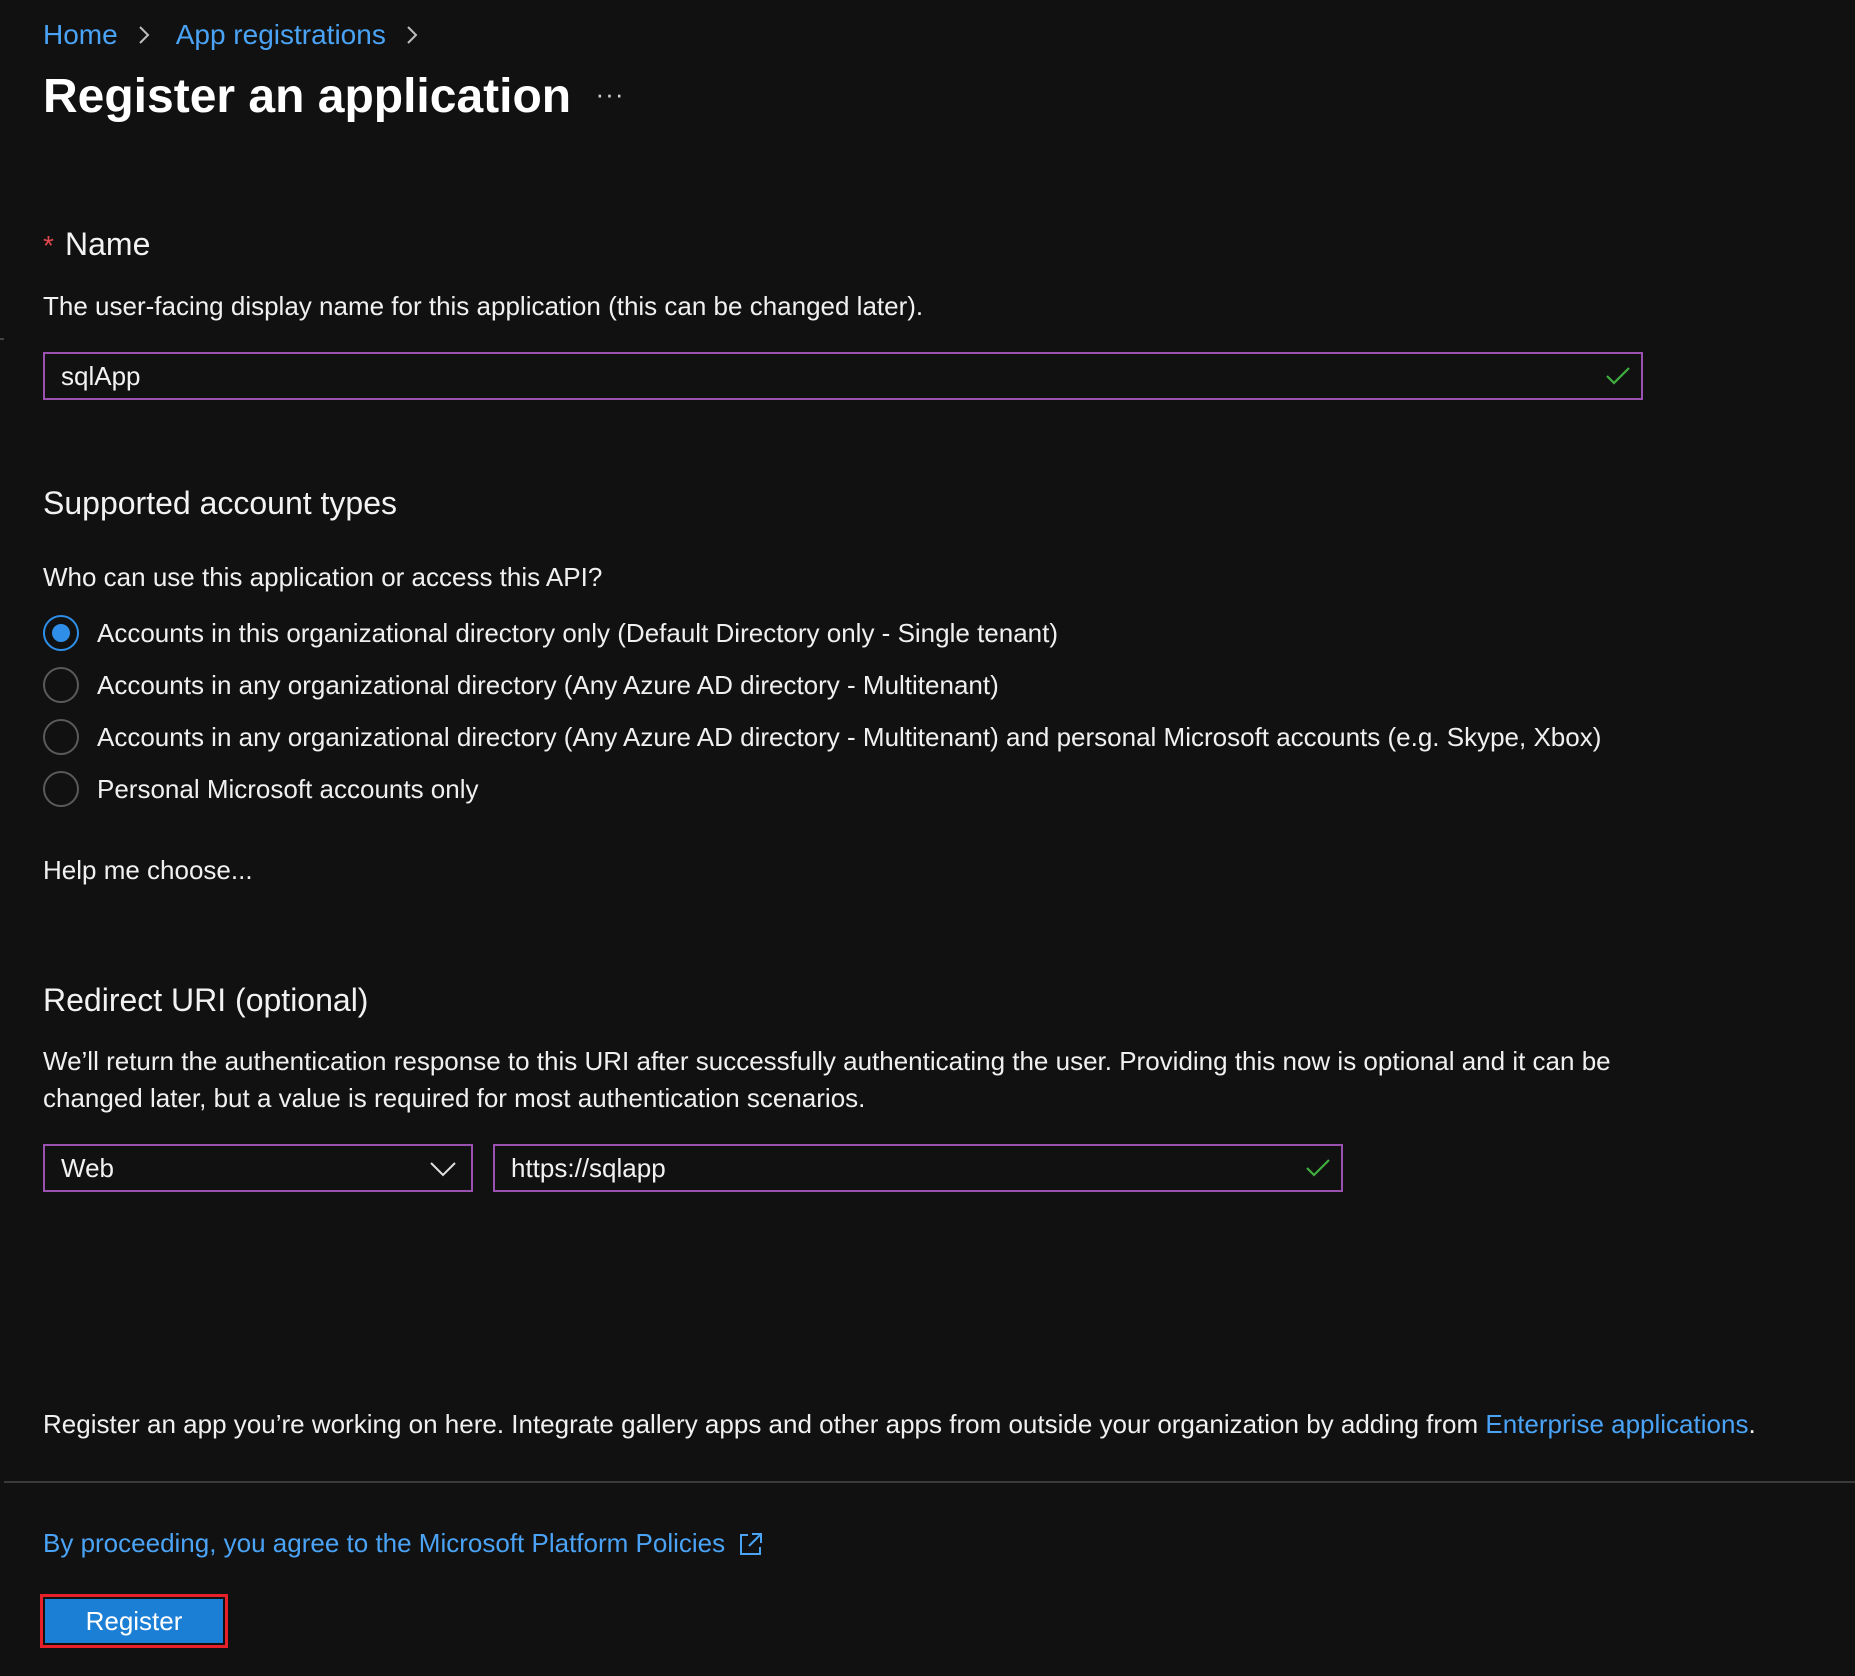 This screenshot has height=1676, width=1855. What do you see at coordinates (258, 1168) in the screenshot?
I see `platform-select: Web` at bounding box center [258, 1168].